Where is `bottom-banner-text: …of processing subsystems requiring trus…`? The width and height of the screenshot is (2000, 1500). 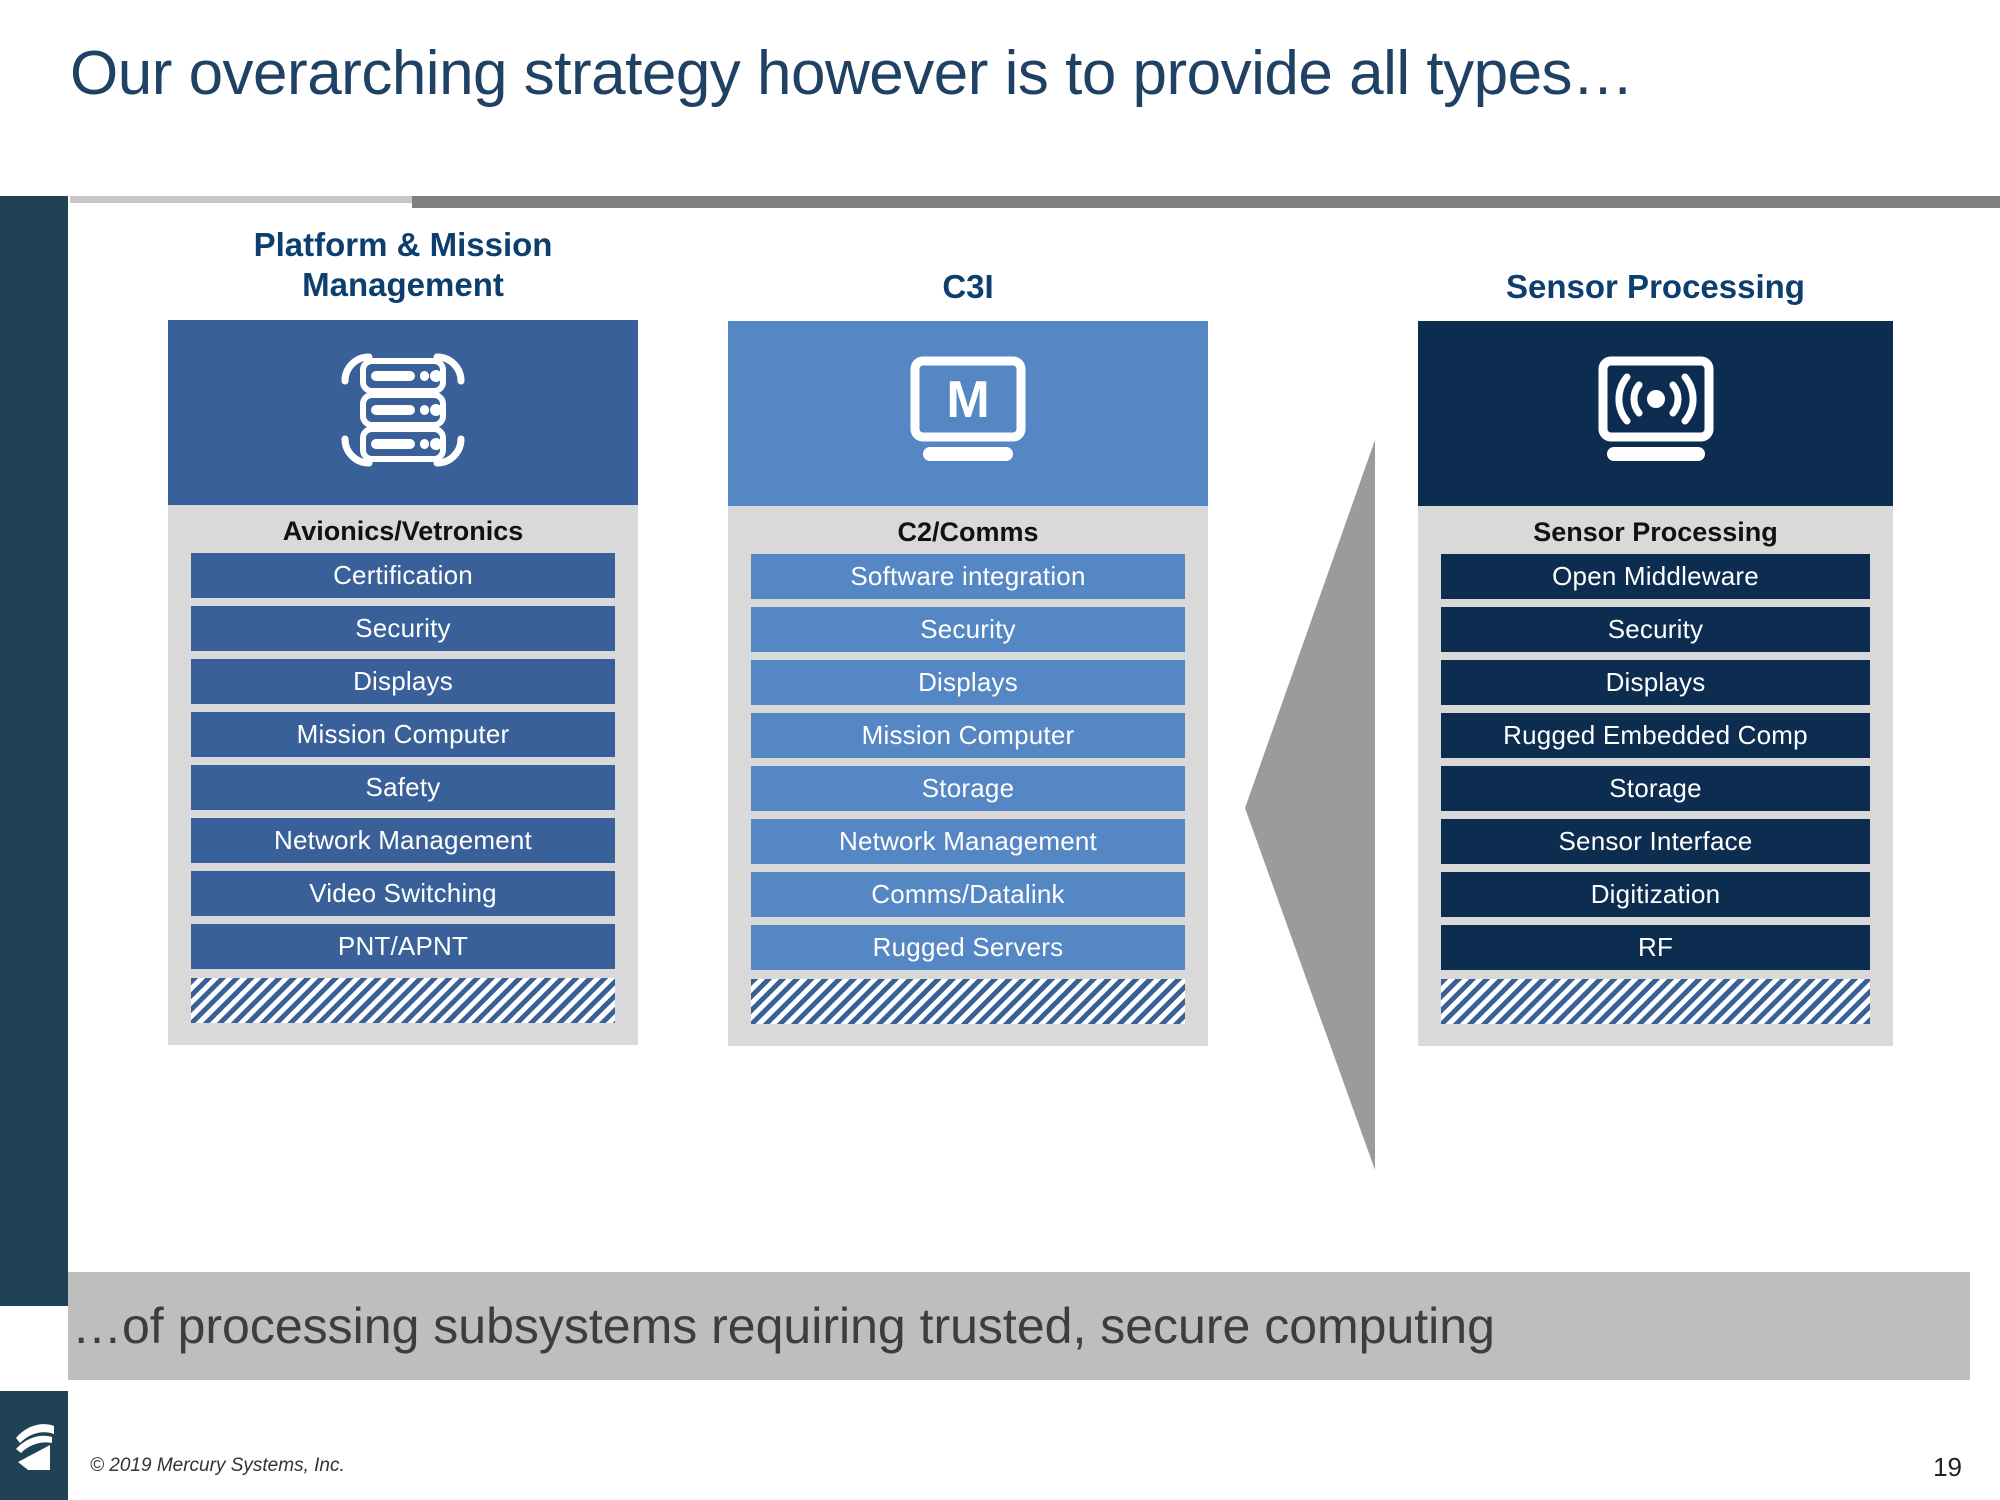 bottom-banner-text: …of processing subsystems requiring trus… is located at coordinates (783, 1326).